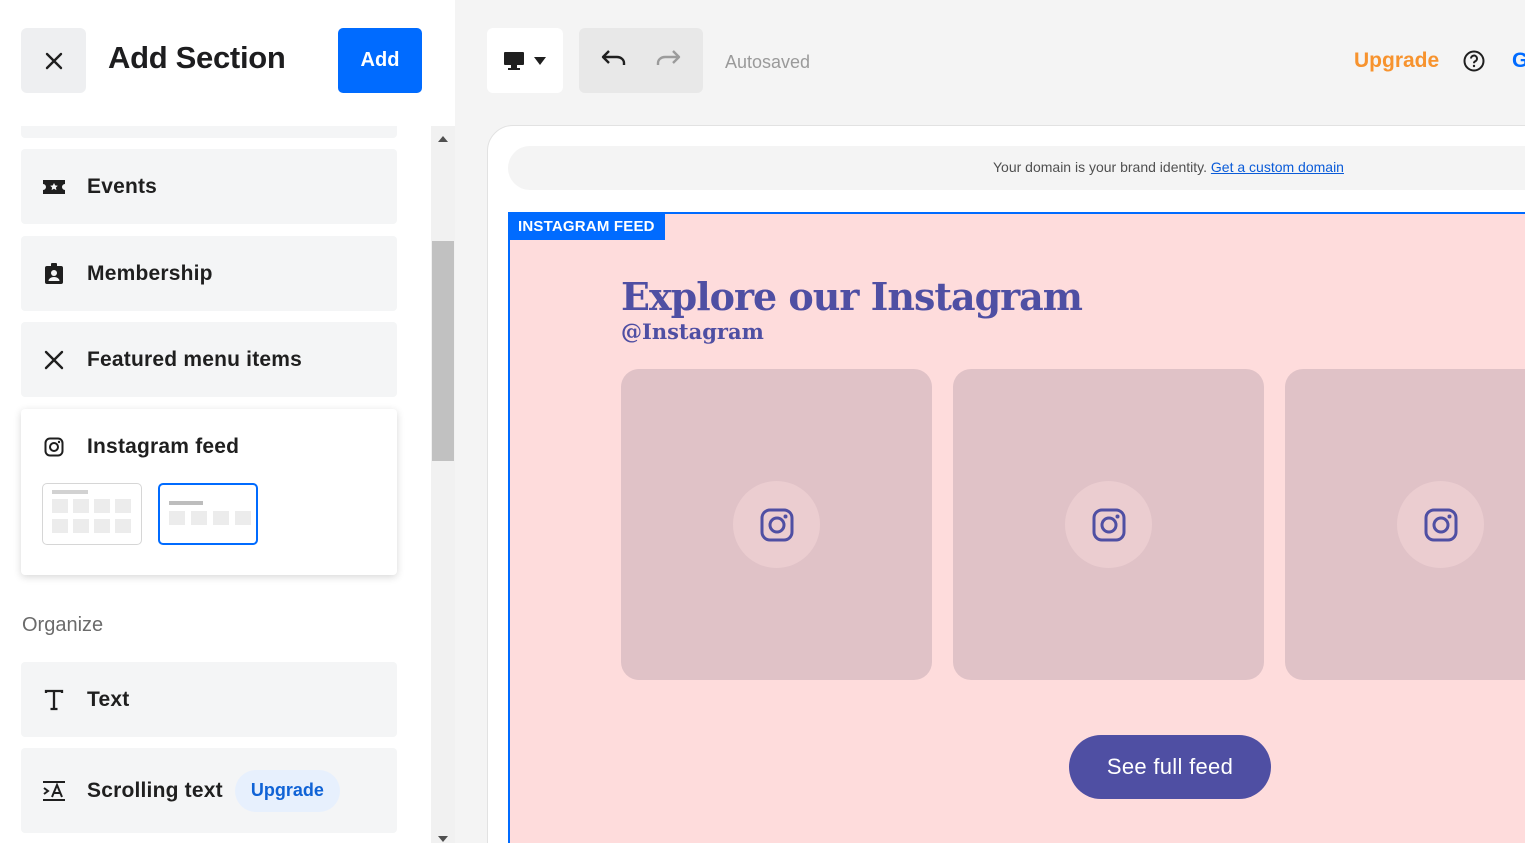  I want to click on grid-layout-icon, so click(91, 511).